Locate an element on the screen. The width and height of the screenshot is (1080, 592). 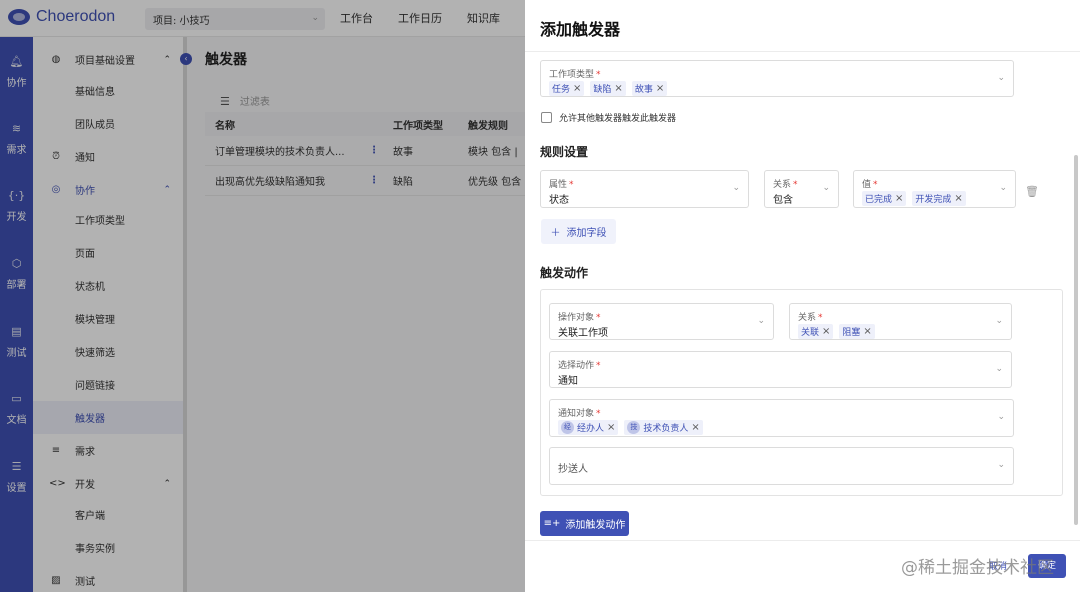
field-value: 包含 is located at coordinates (783, 200).